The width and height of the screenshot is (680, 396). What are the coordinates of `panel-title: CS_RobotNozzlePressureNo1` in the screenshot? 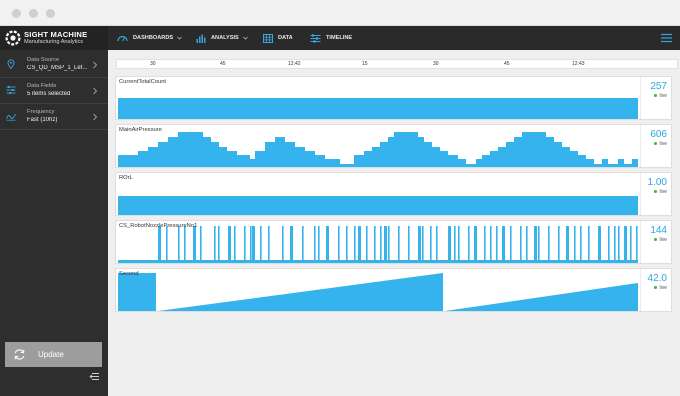 It's located at (158, 226).